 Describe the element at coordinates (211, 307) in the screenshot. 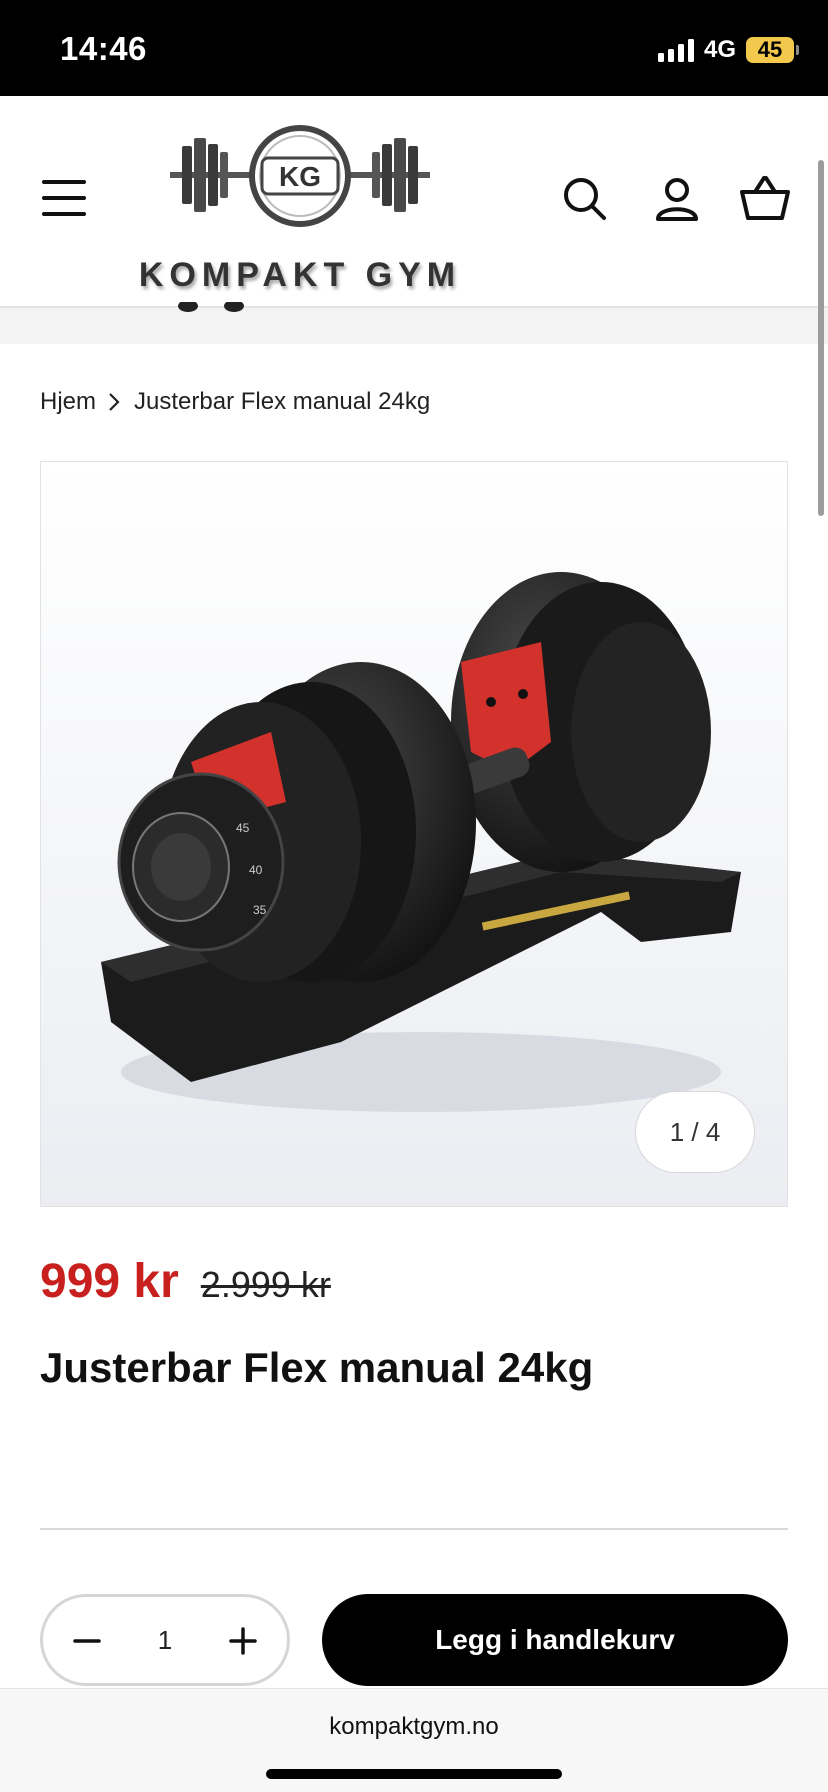

I see `partial-content-icon` at that location.